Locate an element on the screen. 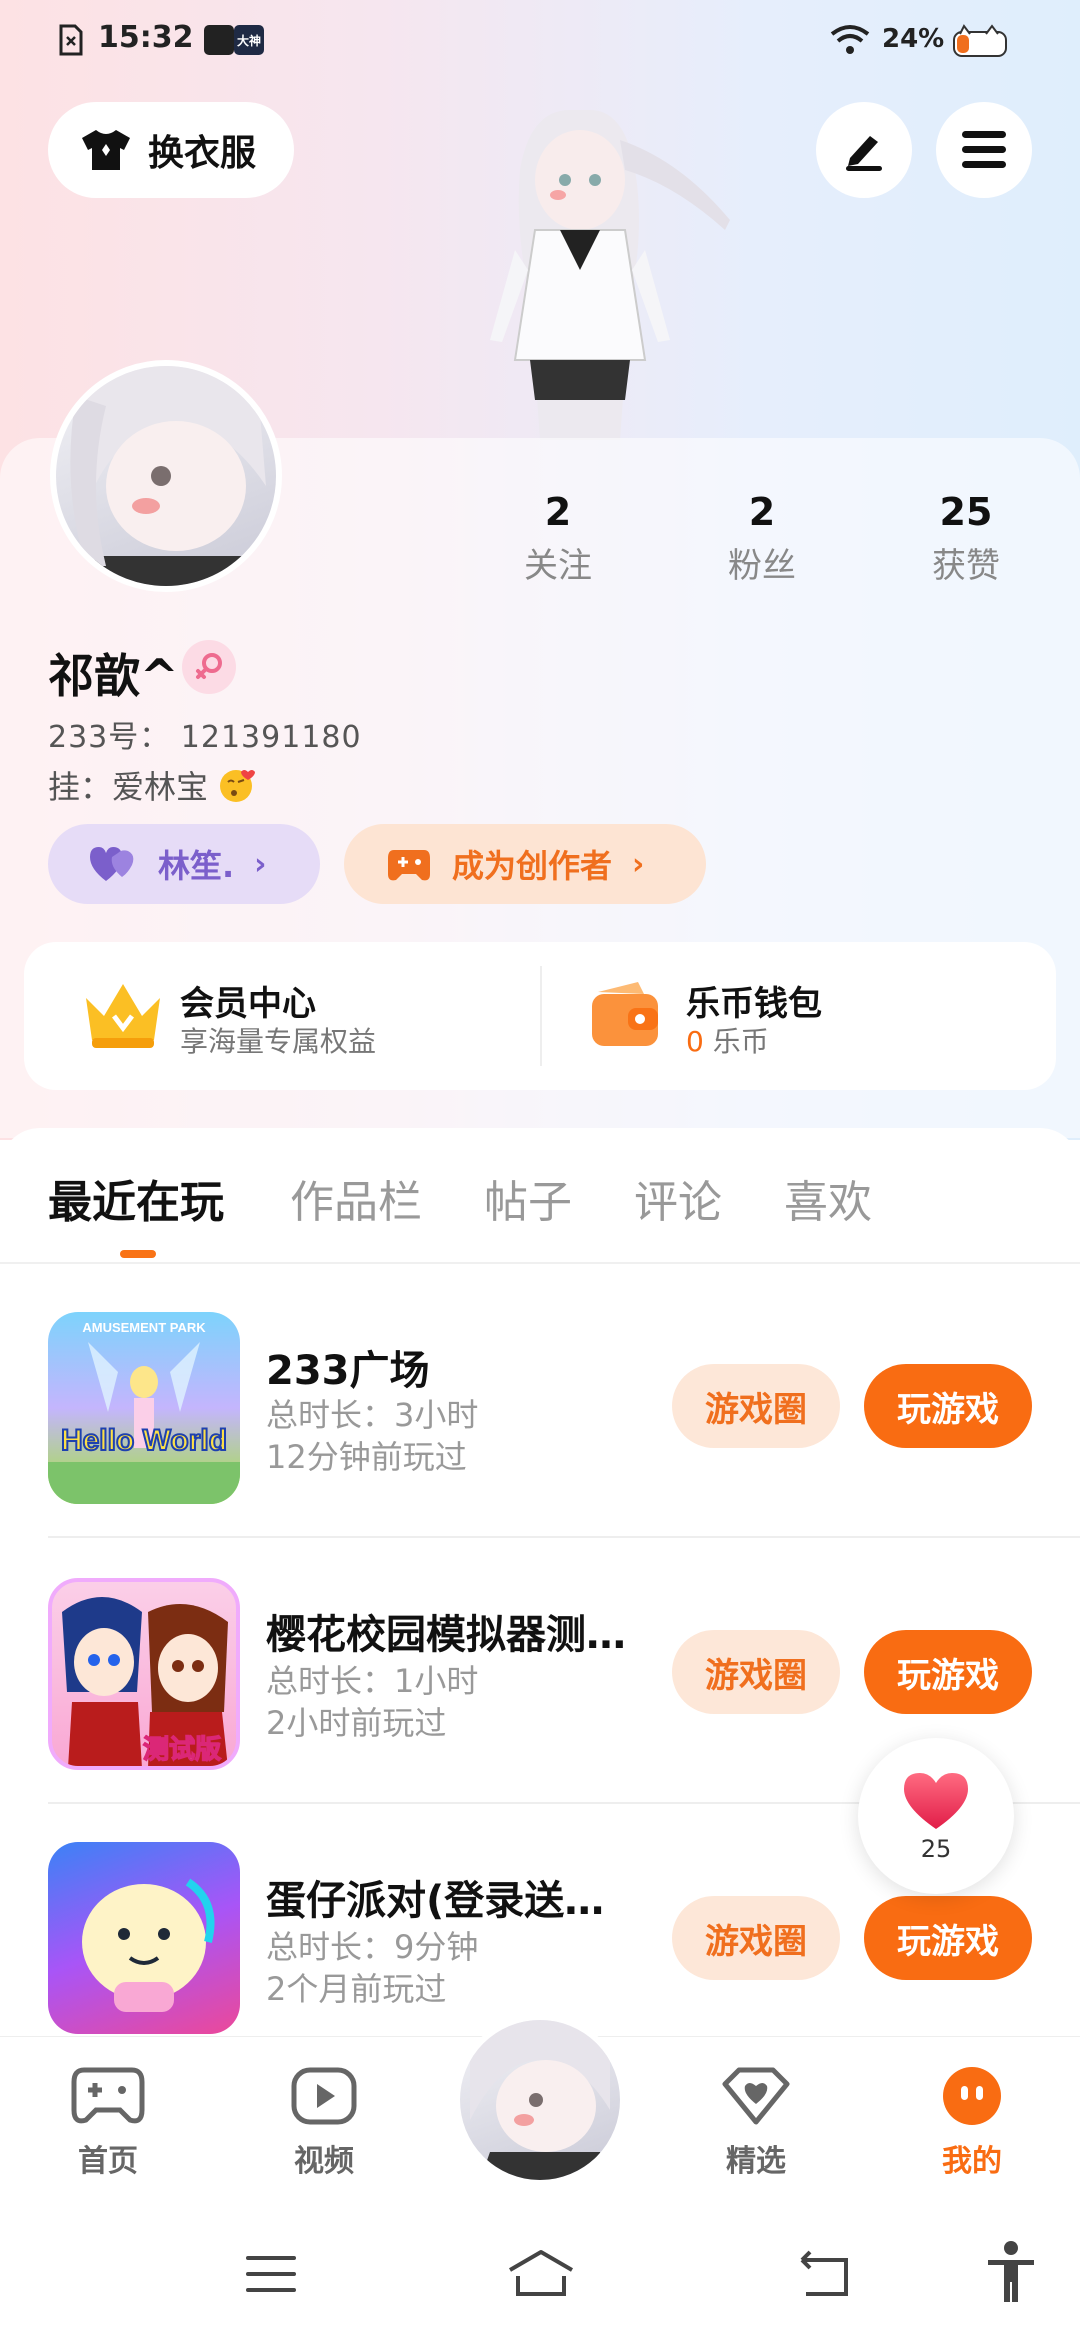  gender-female-icon is located at coordinates (209, 667).